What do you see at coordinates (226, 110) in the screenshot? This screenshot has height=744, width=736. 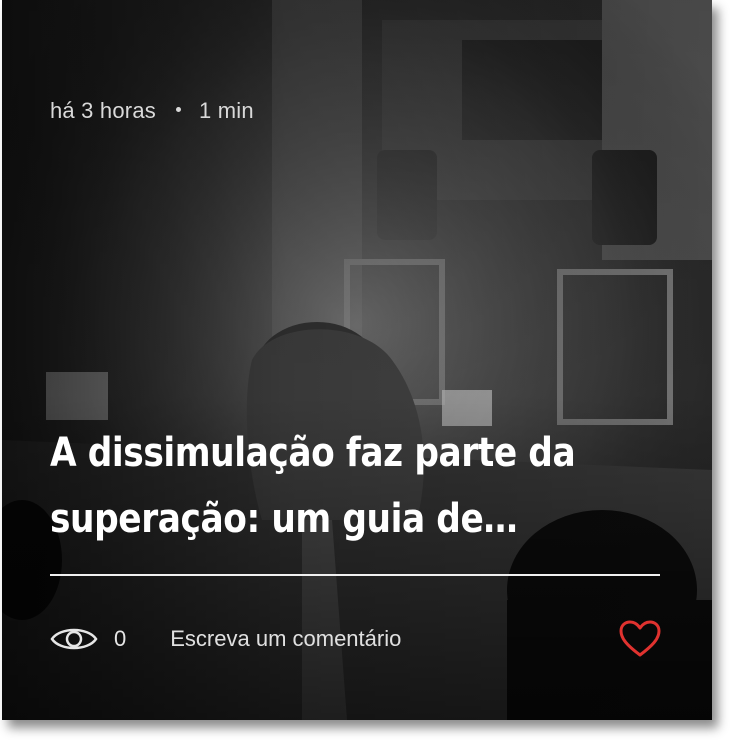 I see `read-time: 1 min` at bounding box center [226, 110].